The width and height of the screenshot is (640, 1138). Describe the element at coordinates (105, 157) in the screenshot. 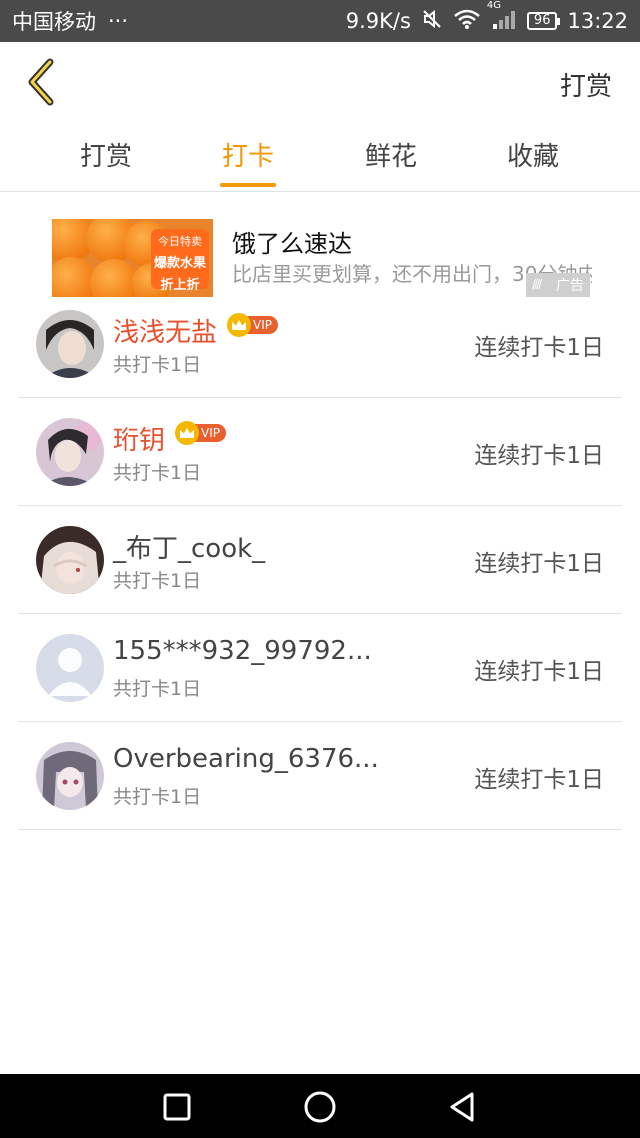

I see `tab-label: 打赏` at that location.